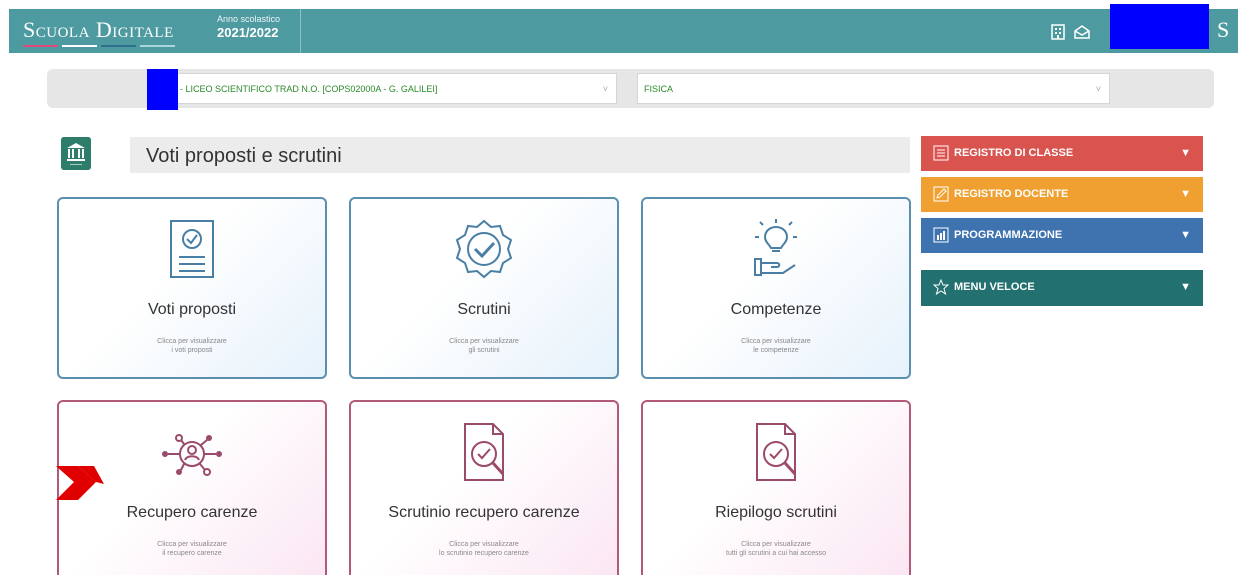 The height and width of the screenshot is (575, 1238). I want to click on school-year-value: 2021/2022, so click(248, 32).